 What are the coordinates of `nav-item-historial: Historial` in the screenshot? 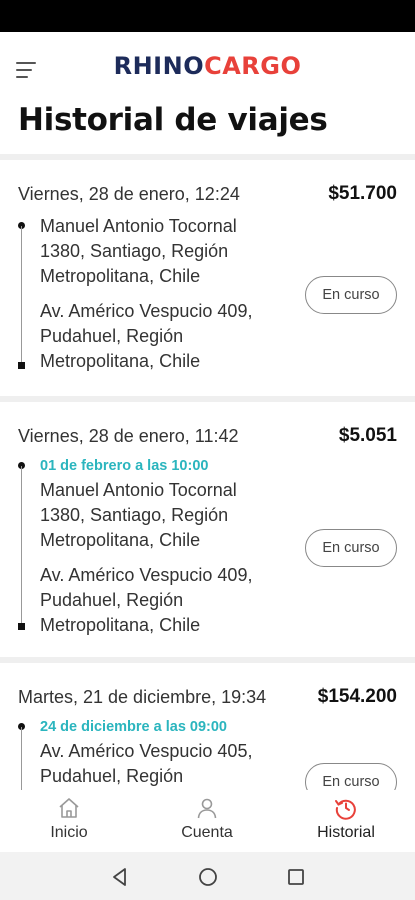 It's located at (346, 821).